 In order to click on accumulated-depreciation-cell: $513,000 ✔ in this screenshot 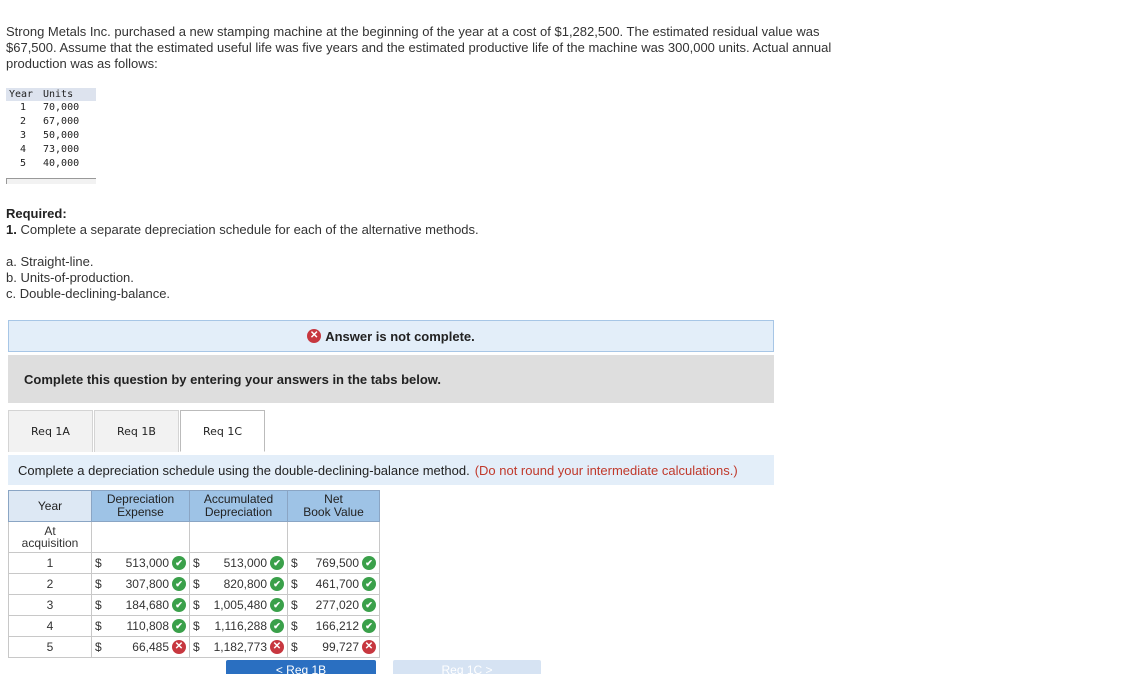, I will do `click(238, 563)`.